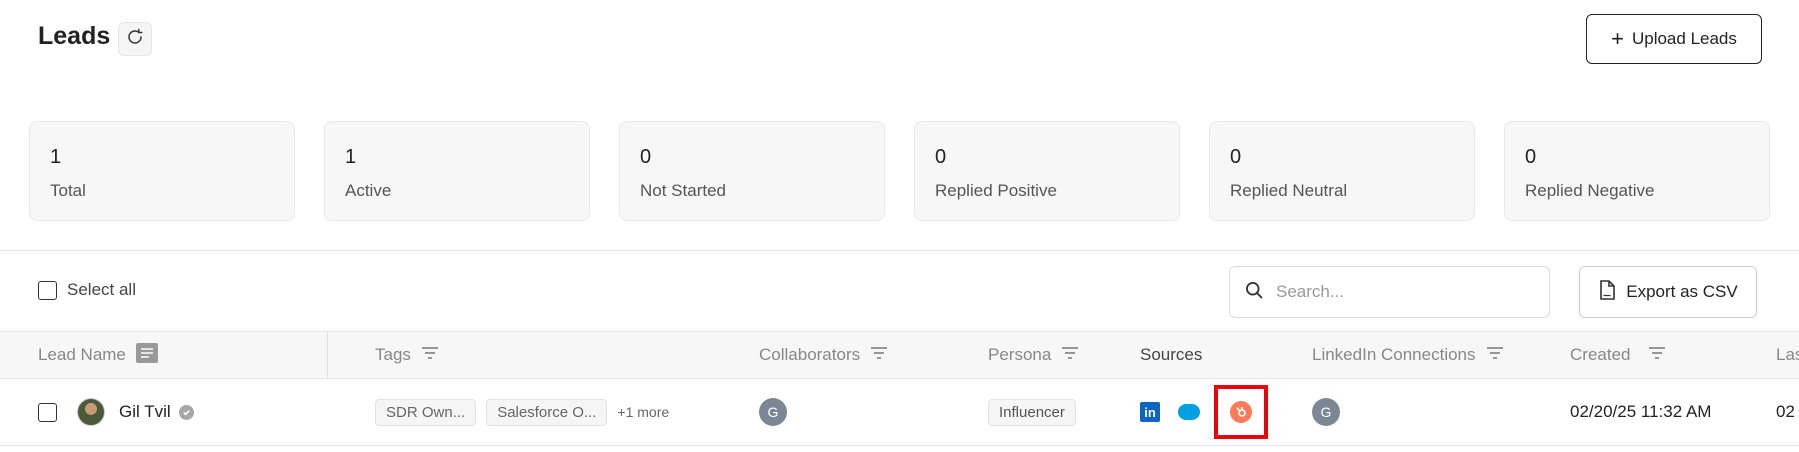 The height and width of the screenshot is (452, 1799). I want to click on sources-cell: in, so click(1204, 412).